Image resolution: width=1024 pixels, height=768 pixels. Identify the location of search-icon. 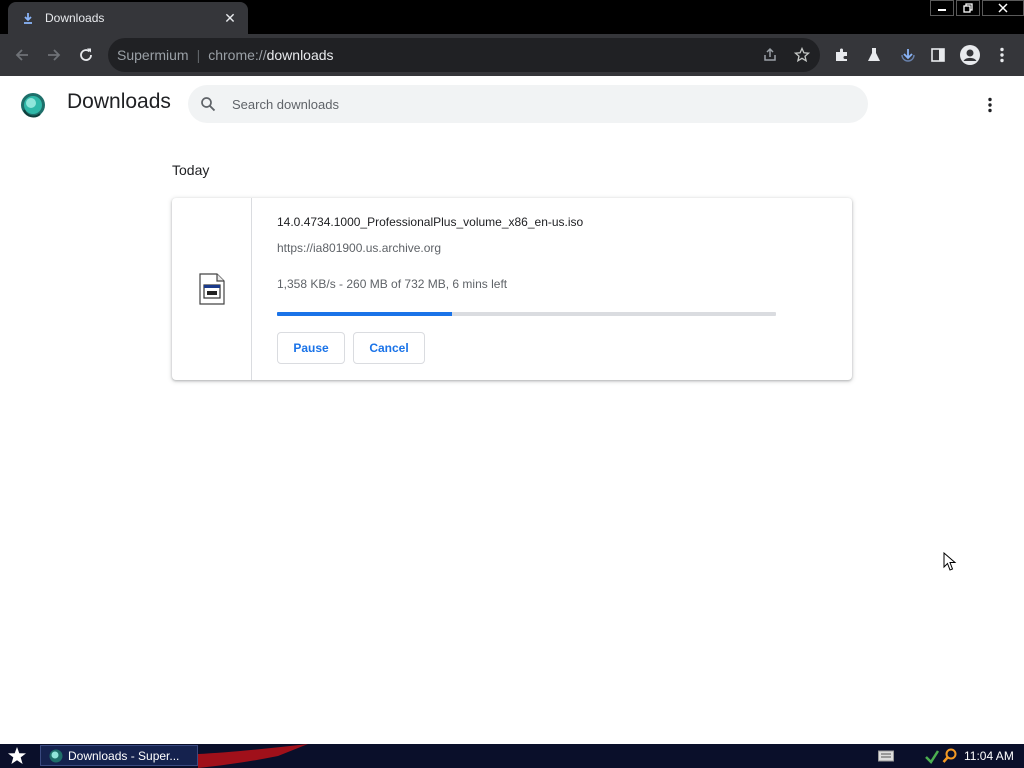
(208, 104).